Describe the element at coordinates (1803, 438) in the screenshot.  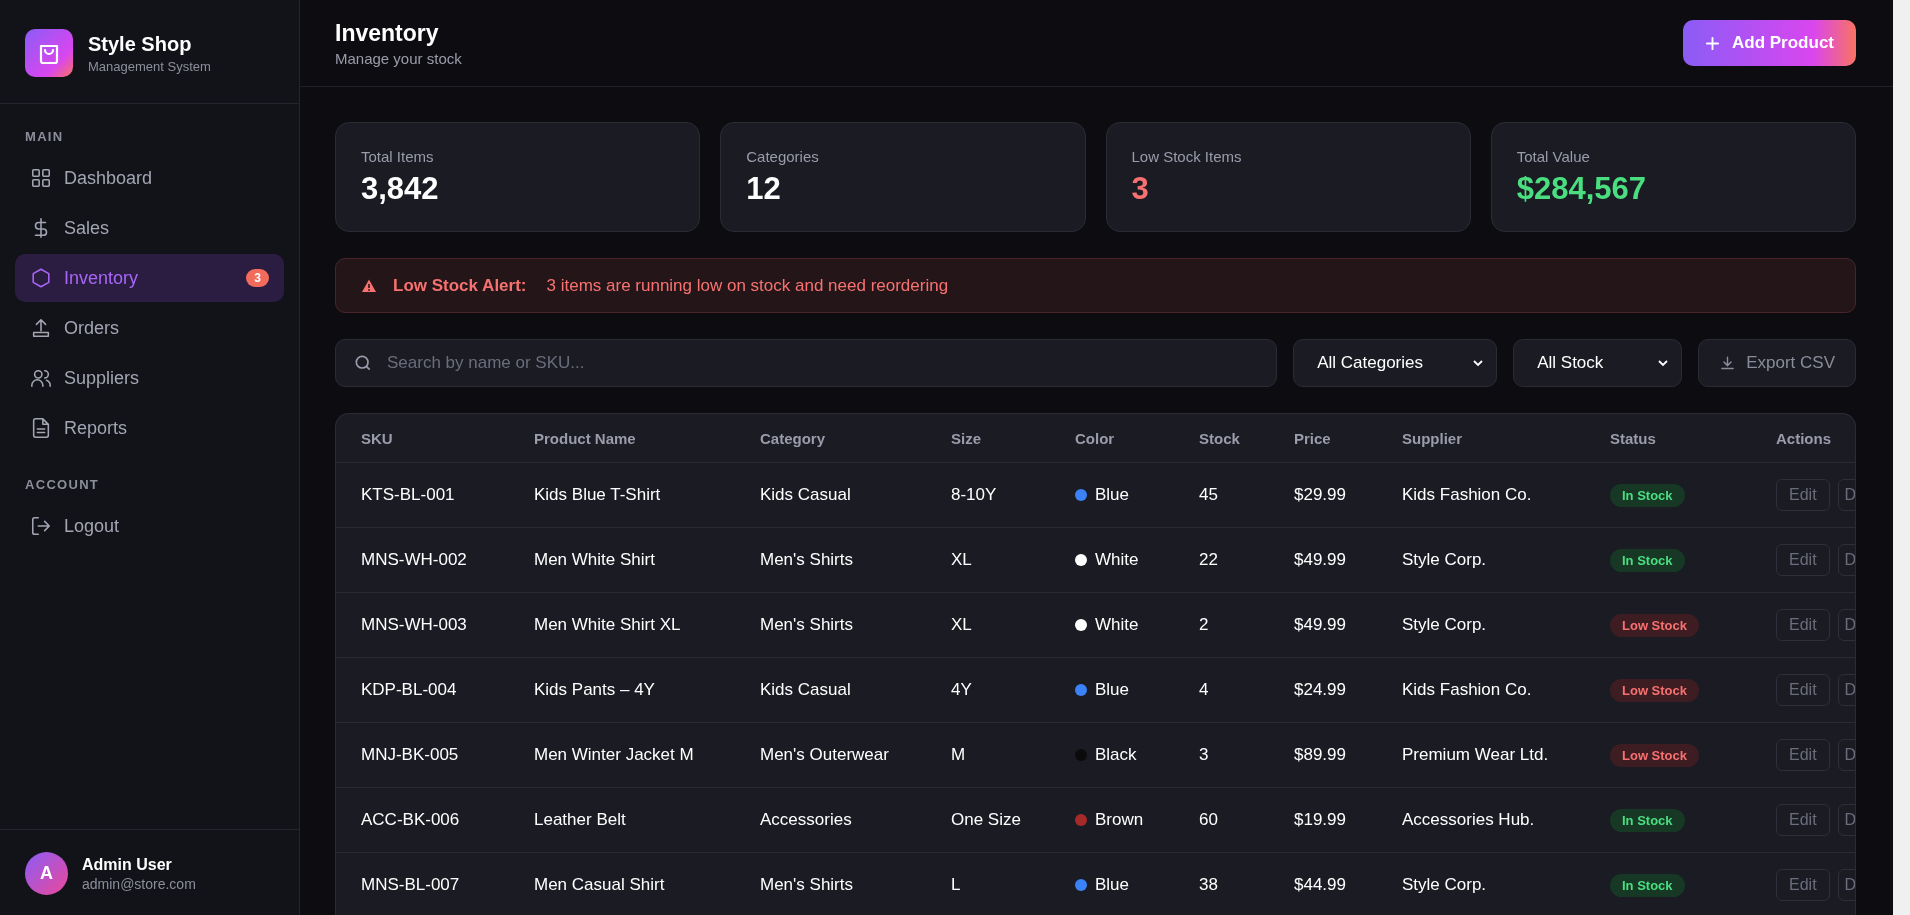
I see `column-header: Actions` at that location.